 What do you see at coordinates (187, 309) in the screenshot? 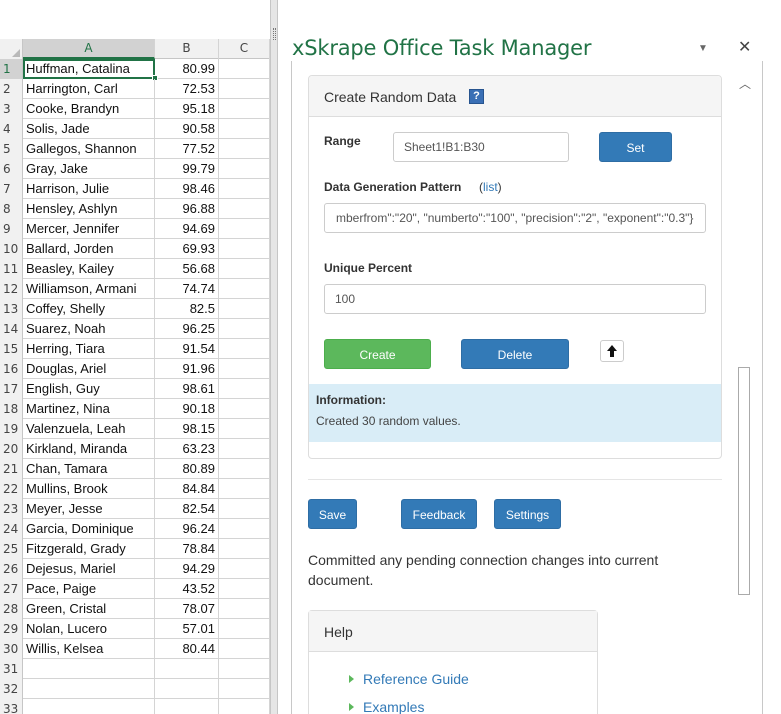
I see `cell-value: 82.5` at bounding box center [187, 309].